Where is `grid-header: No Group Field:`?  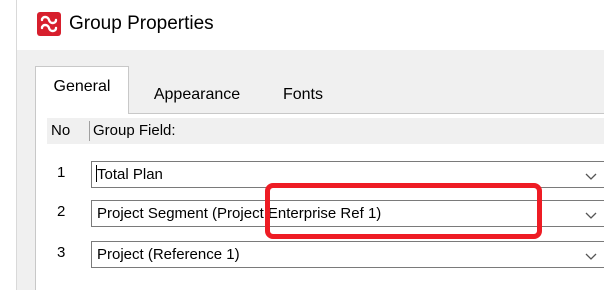 grid-header: No Group Field: is located at coordinates (325, 131).